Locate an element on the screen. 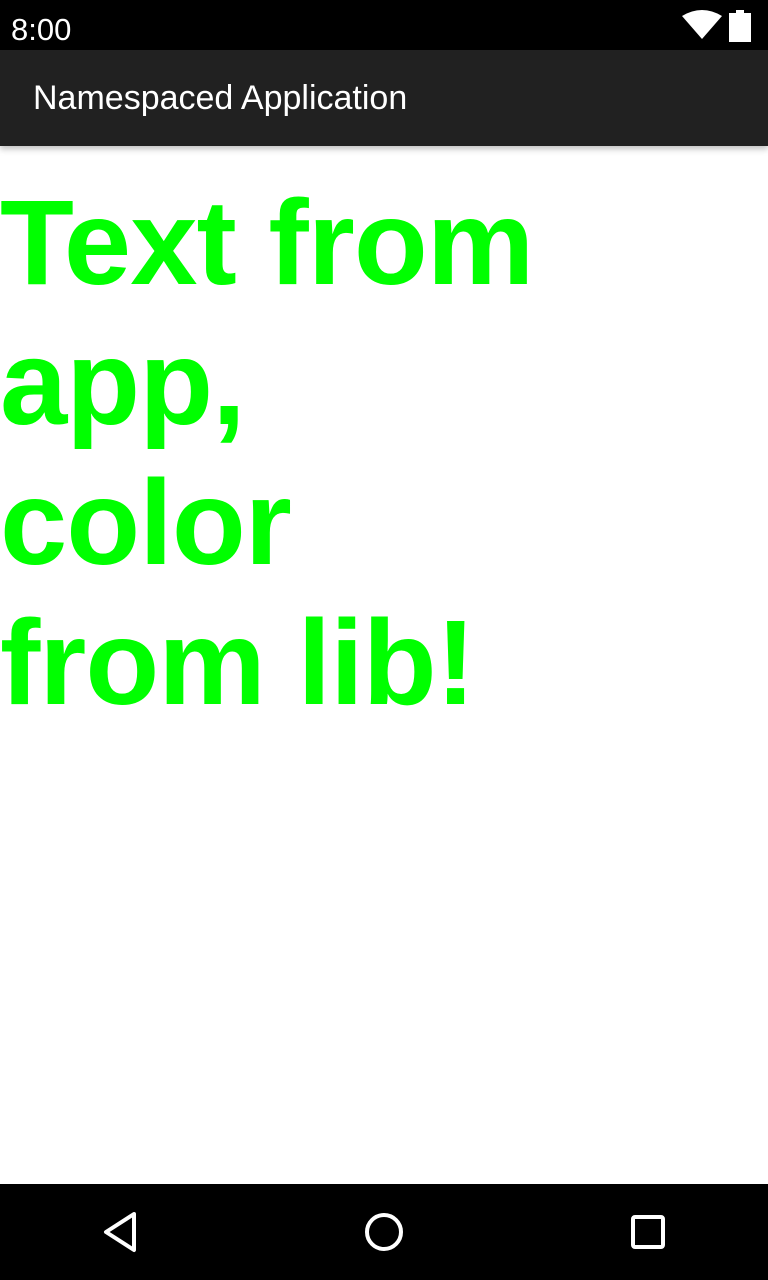 This screenshot has height=1280, width=768. wifi-icon is located at coordinates (702, 25).